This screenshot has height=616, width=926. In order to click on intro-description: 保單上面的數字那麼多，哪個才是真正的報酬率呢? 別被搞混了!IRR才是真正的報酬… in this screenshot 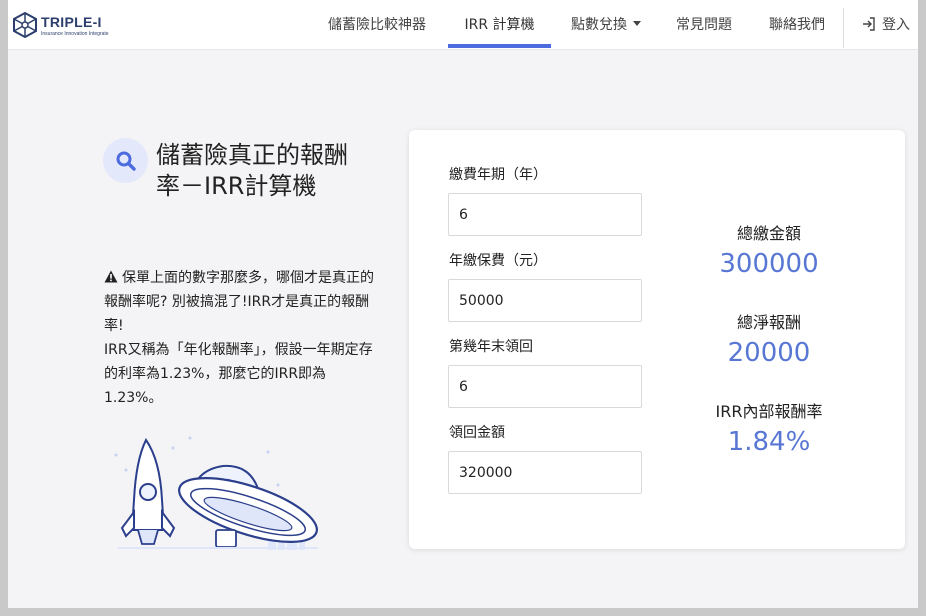, I will do `click(239, 338)`.